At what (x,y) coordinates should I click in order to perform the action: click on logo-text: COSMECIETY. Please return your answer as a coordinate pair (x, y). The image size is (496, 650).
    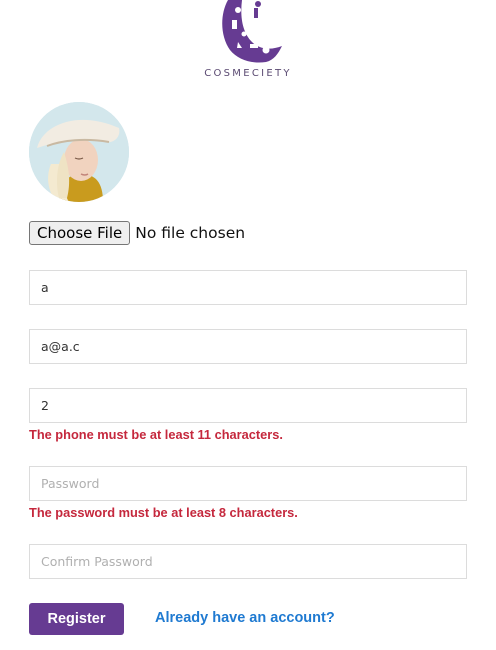
    Looking at the image, I should click on (248, 73).